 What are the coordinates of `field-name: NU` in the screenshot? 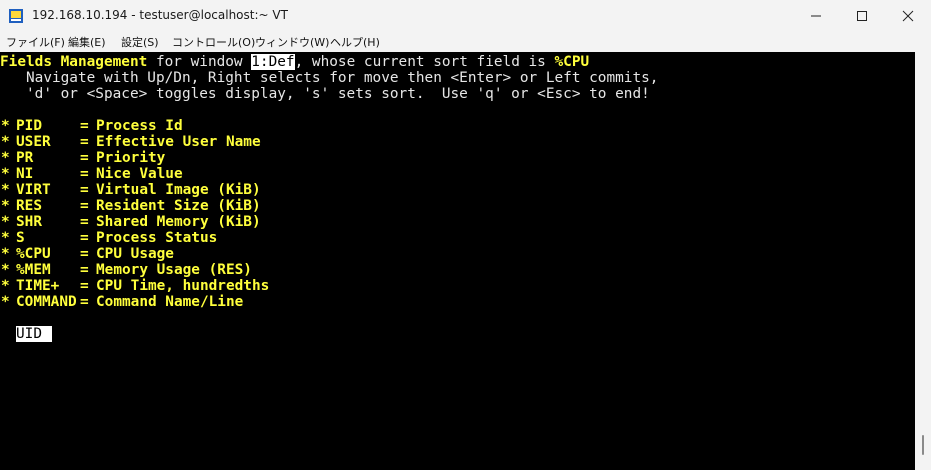 It's located at (553, 334).